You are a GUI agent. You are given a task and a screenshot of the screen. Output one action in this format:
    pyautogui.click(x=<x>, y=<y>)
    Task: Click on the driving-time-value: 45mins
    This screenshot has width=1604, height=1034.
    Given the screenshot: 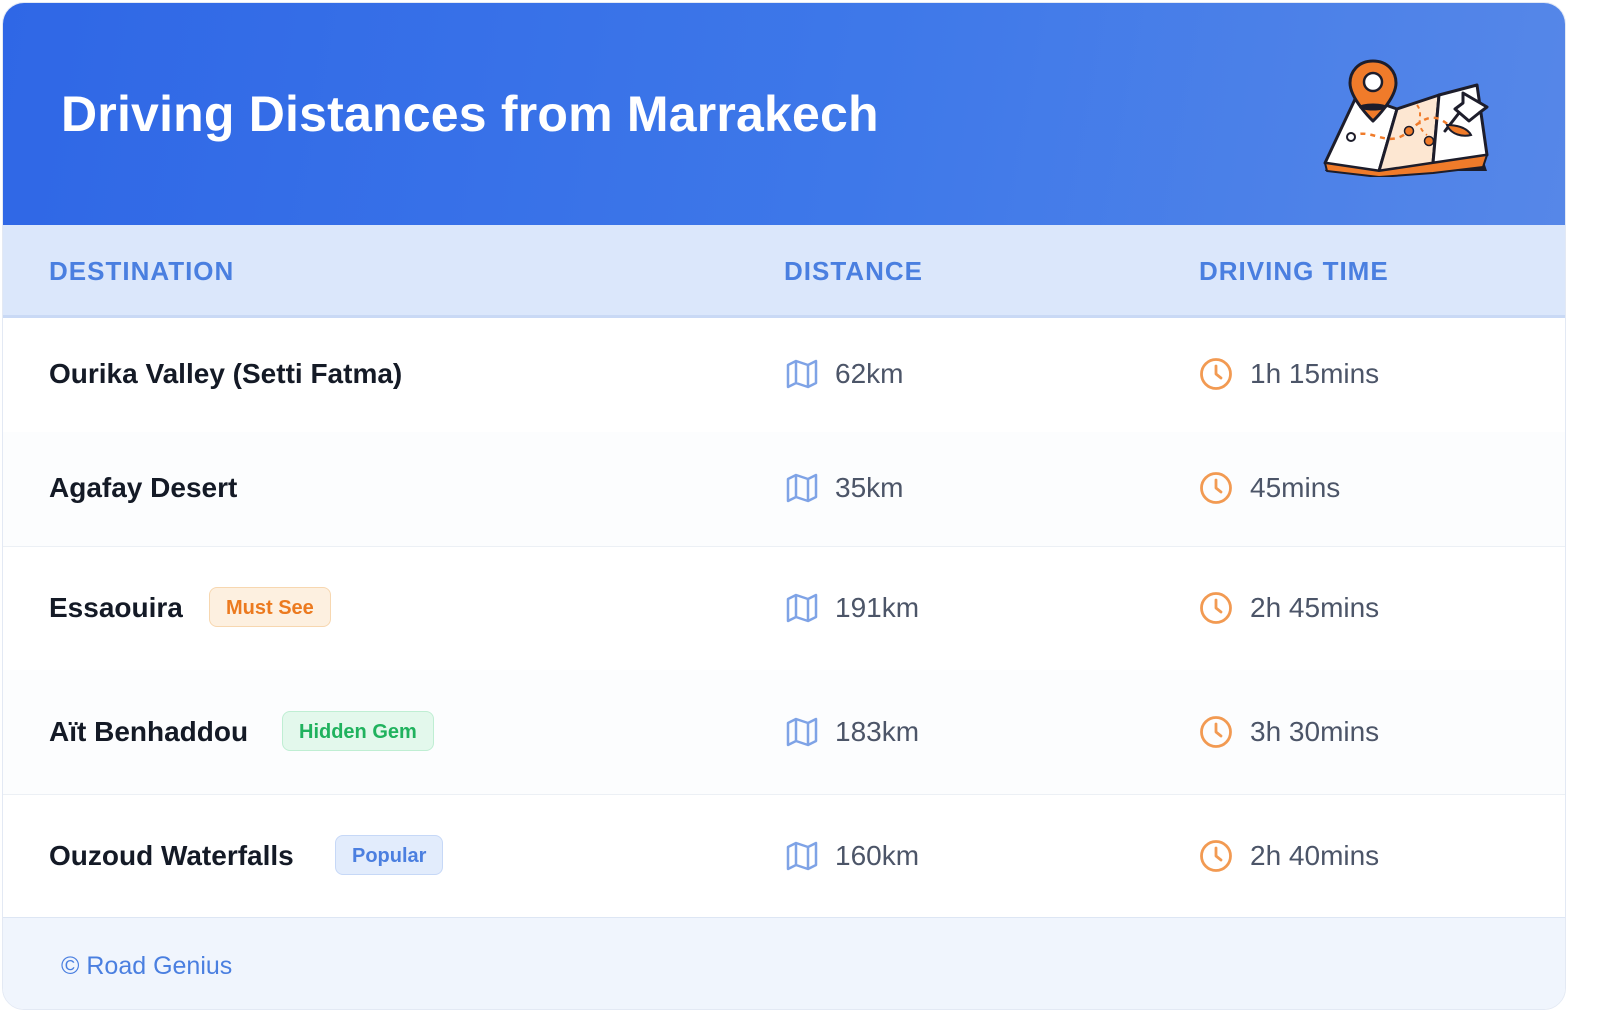 What is the action you would take?
    pyautogui.click(x=1295, y=487)
    